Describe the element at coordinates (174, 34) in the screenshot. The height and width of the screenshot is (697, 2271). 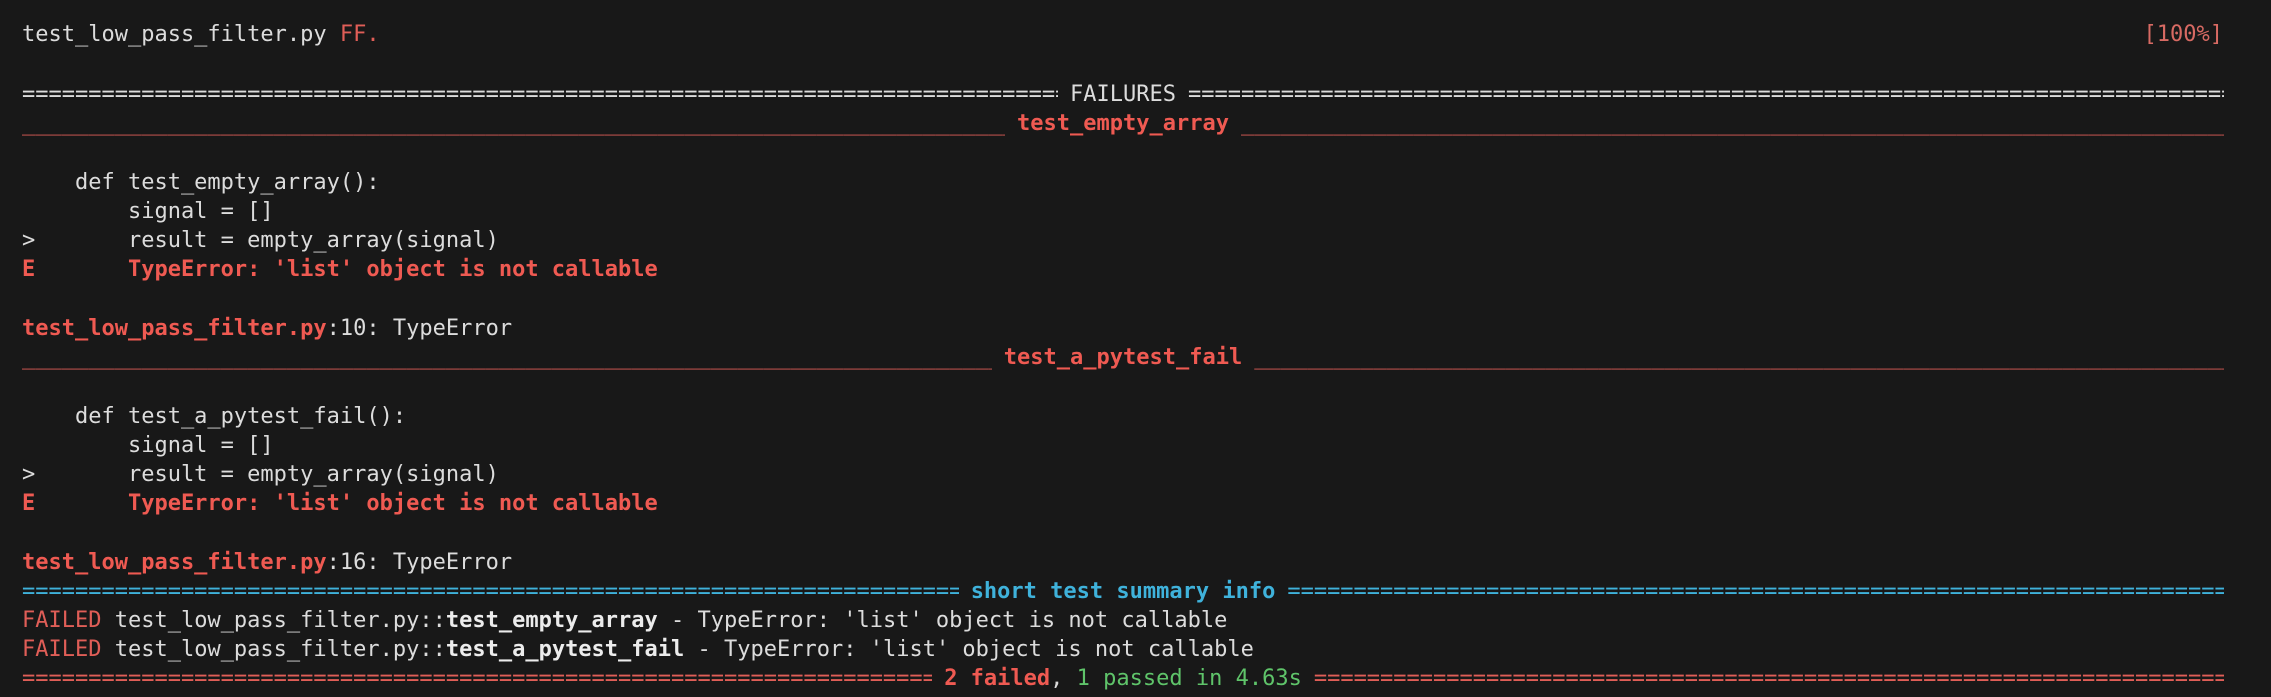
I see `test-file-name: test_low_pass_filter.py` at that location.